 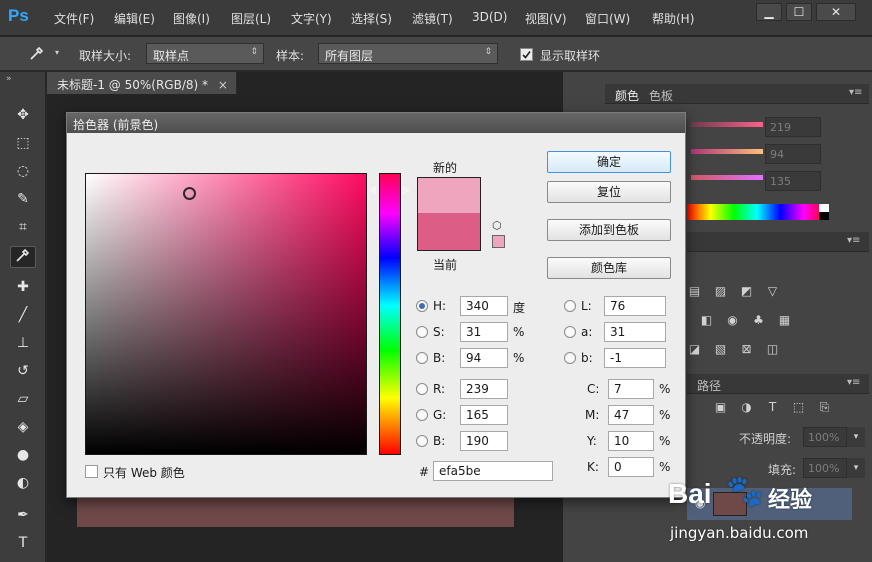 I want to click on tab-color: 颜色, so click(x=627, y=95).